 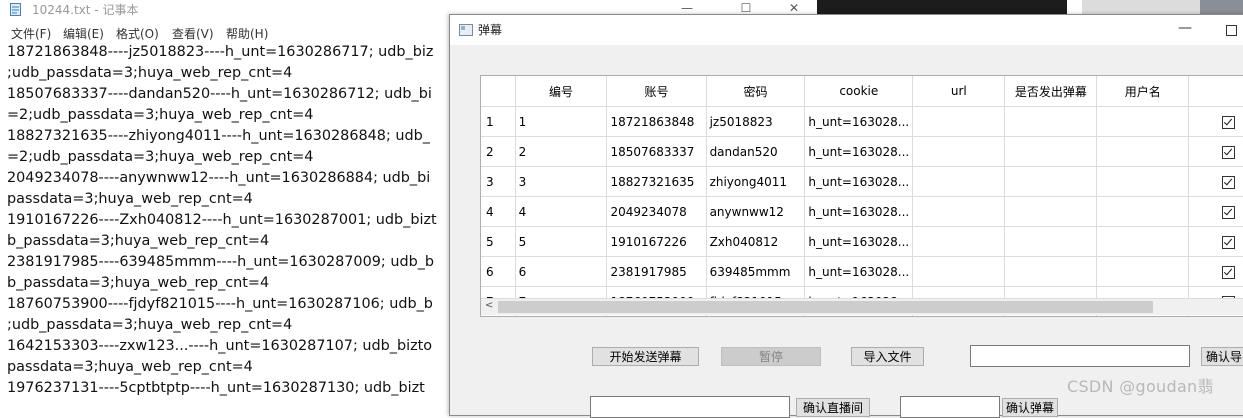 I want to click on cell-id: 2, so click(x=561, y=151).